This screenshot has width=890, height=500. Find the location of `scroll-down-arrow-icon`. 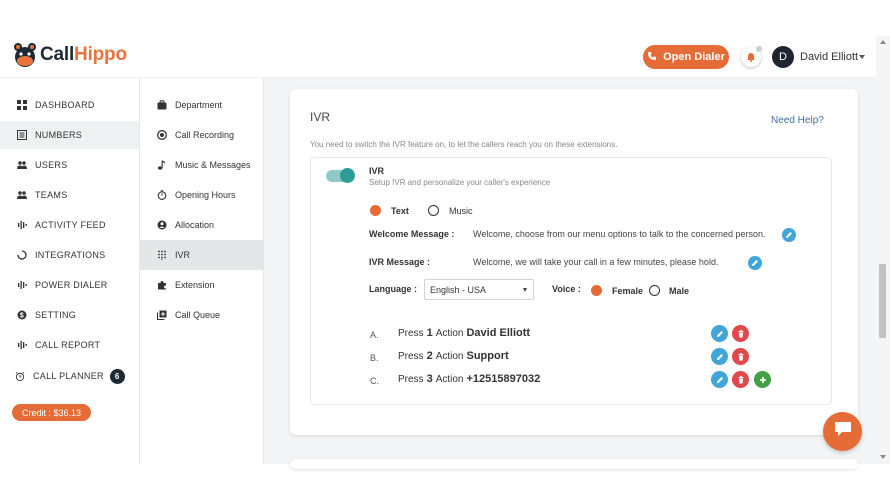

scroll-down-arrow-icon is located at coordinates (883, 457).